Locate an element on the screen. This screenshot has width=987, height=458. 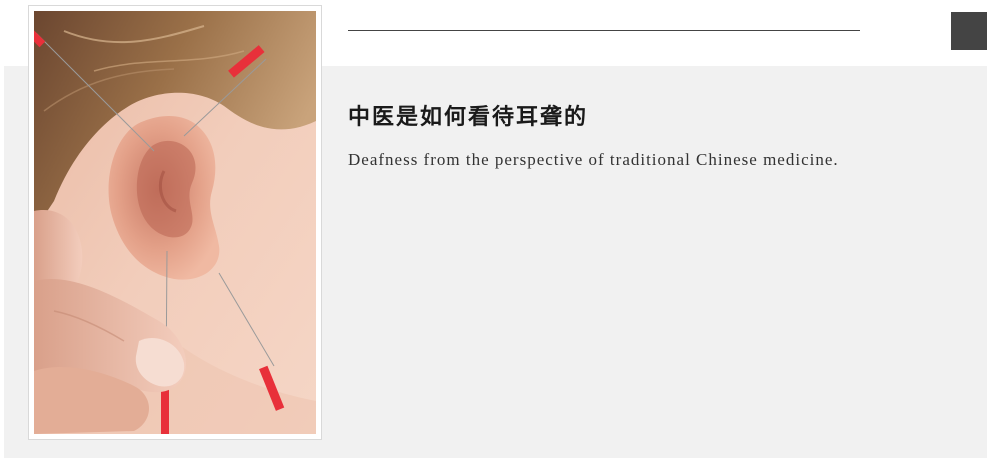
menu-button is located at coordinates (969, 31).